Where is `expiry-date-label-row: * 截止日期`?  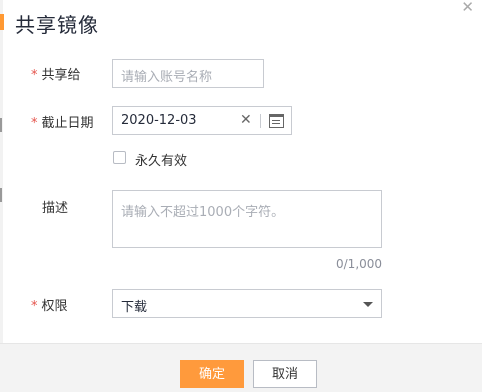 expiry-date-label-row: * 截止日期 is located at coordinates (62, 121).